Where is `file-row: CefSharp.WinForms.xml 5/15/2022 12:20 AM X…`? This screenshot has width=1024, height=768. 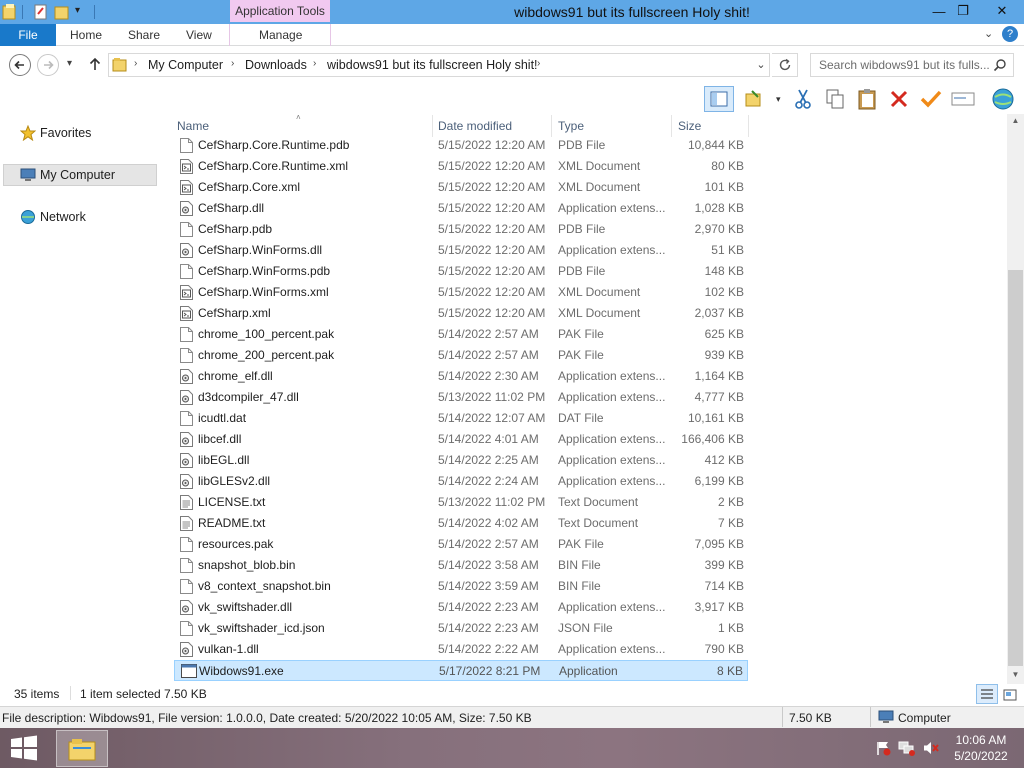 file-row: CefSharp.WinForms.xml 5/15/2022 12:20 AM X… is located at coordinates (461, 292).